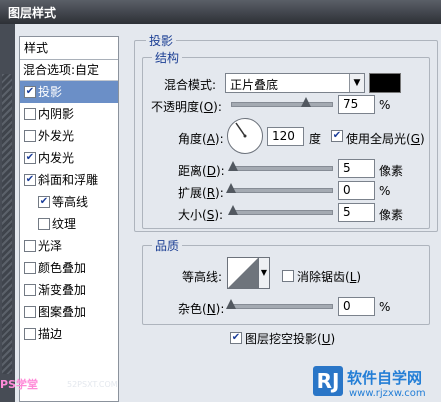  What do you see at coordinates (167, 245) in the screenshot?
I see `quality-title: 品质` at bounding box center [167, 245].